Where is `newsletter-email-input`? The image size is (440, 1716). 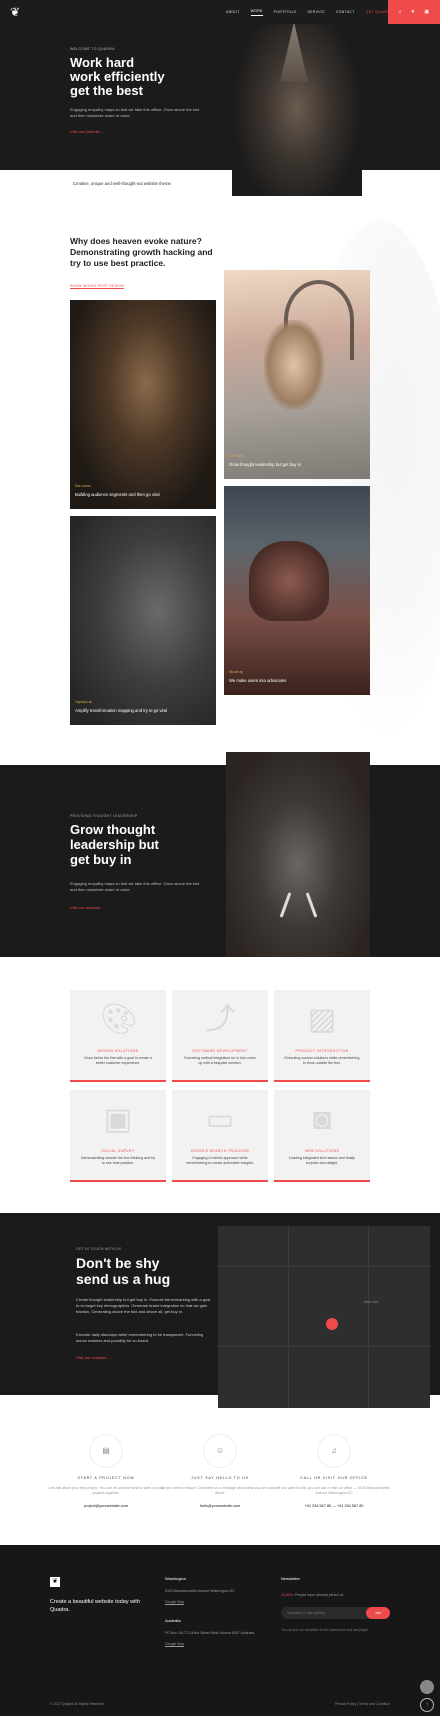
newsletter-email-input is located at coordinates (329, 1613).